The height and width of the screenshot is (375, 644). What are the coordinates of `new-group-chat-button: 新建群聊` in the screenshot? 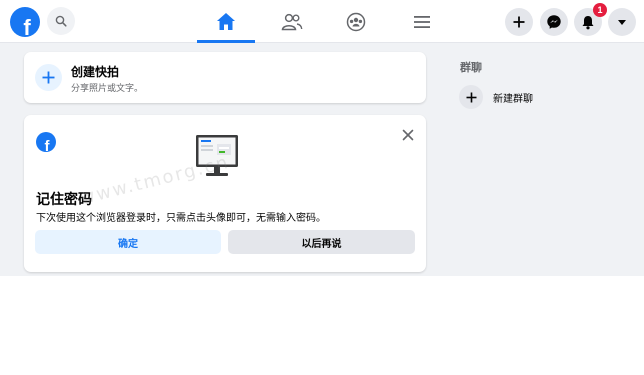 It's located at (496, 97).